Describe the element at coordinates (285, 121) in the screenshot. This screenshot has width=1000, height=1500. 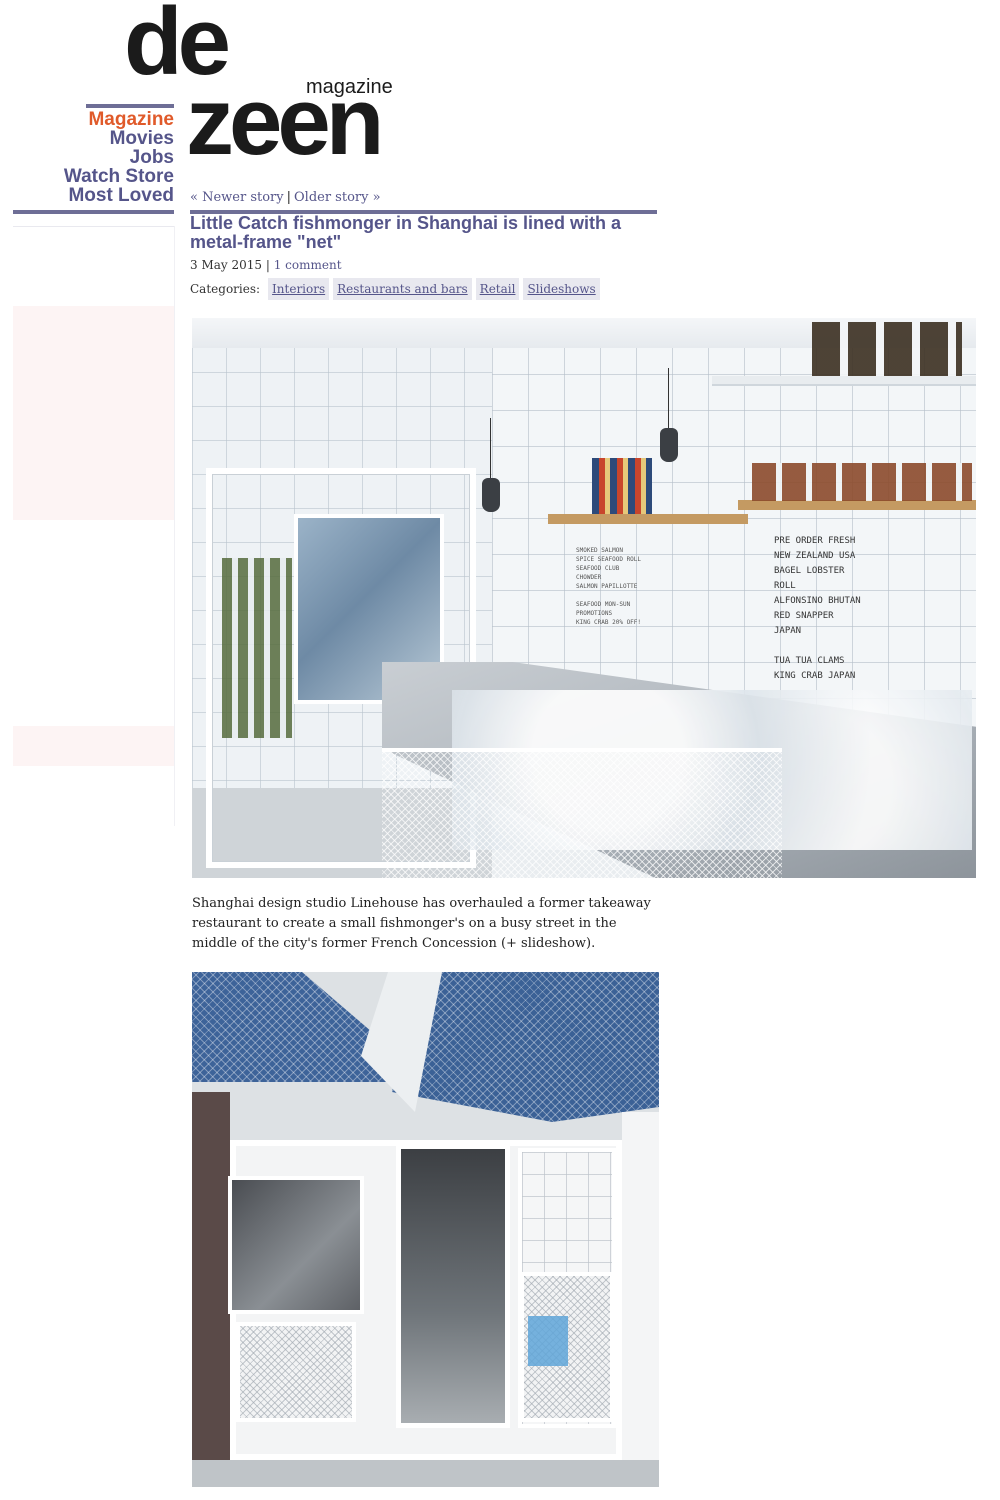
I see `logo-zeen: zeen` at that location.